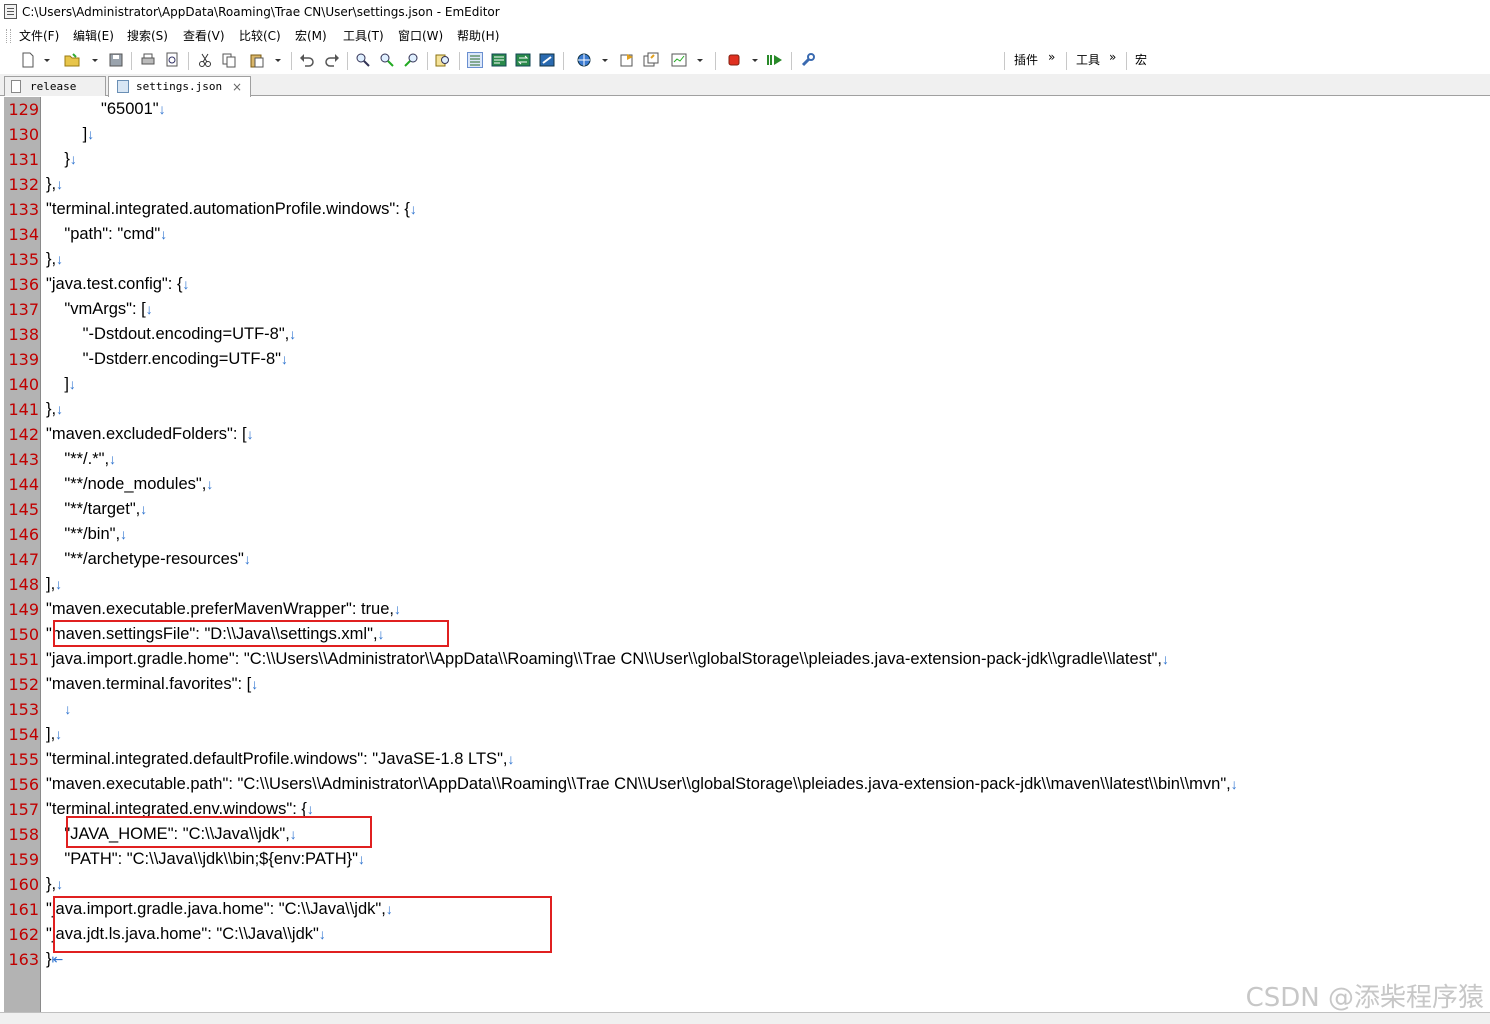  I want to click on editor-line: 147 "**/archetype-resources"↓, so click(745, 559).